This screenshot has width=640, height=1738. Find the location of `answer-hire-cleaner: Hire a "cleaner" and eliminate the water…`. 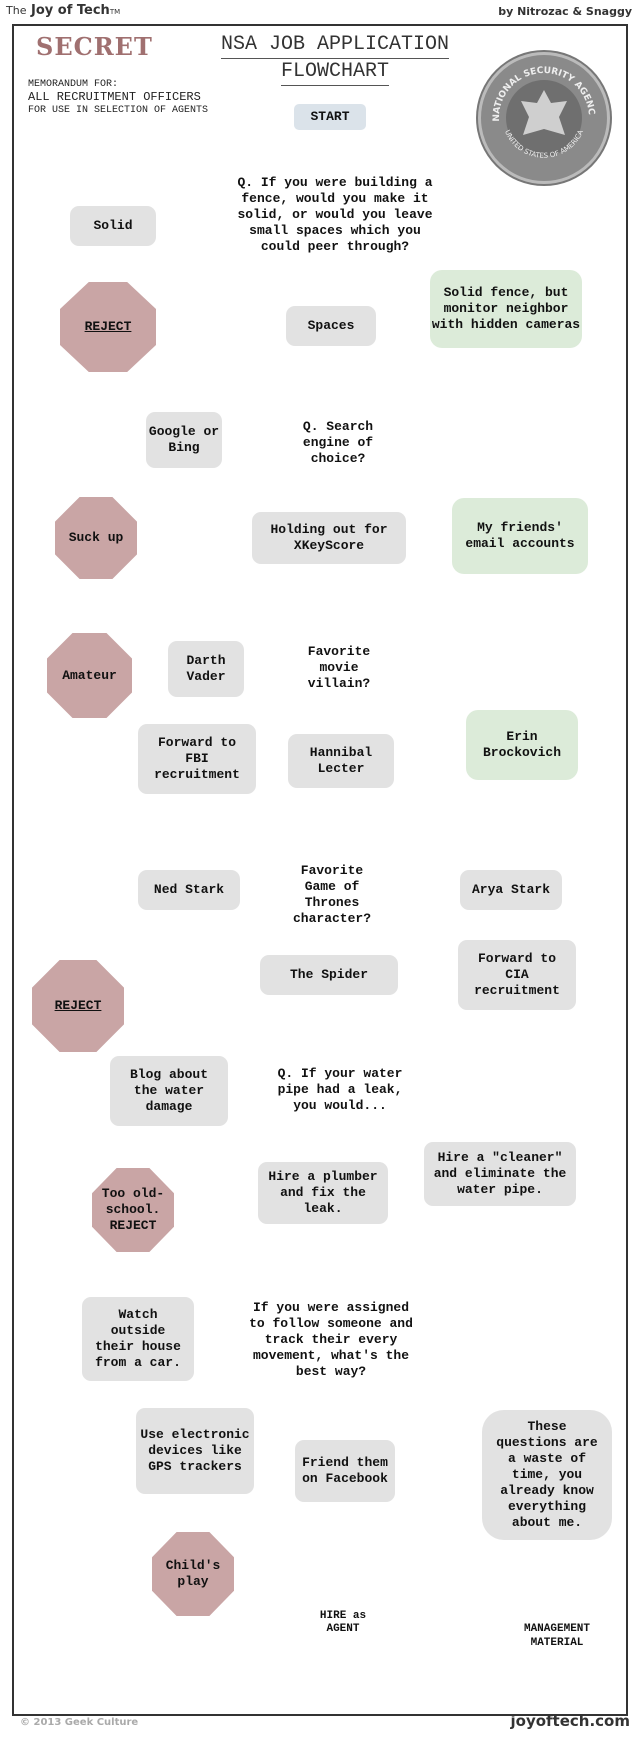

answer-hire-cleaner: Hire a "cleaner" and eliminate the water… is located at coordinates (500, 1174).